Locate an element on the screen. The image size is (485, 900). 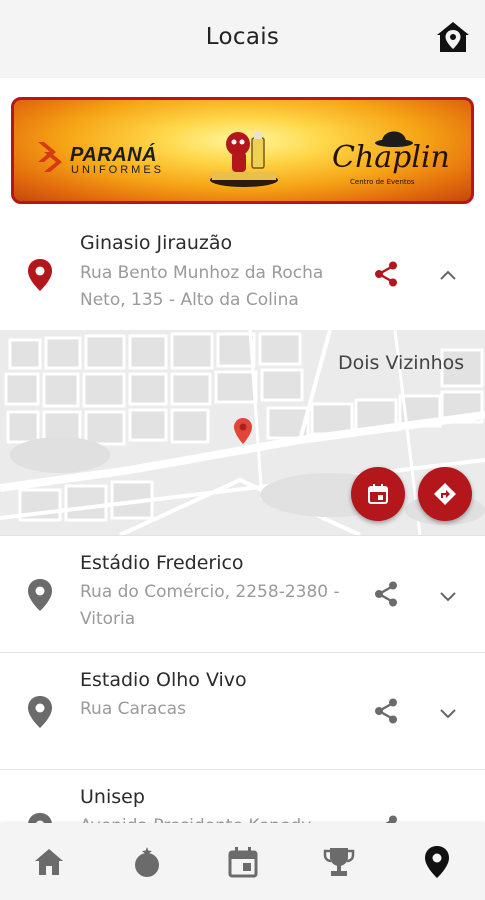
chevron-up-icon is located at coordinates (448, 276).